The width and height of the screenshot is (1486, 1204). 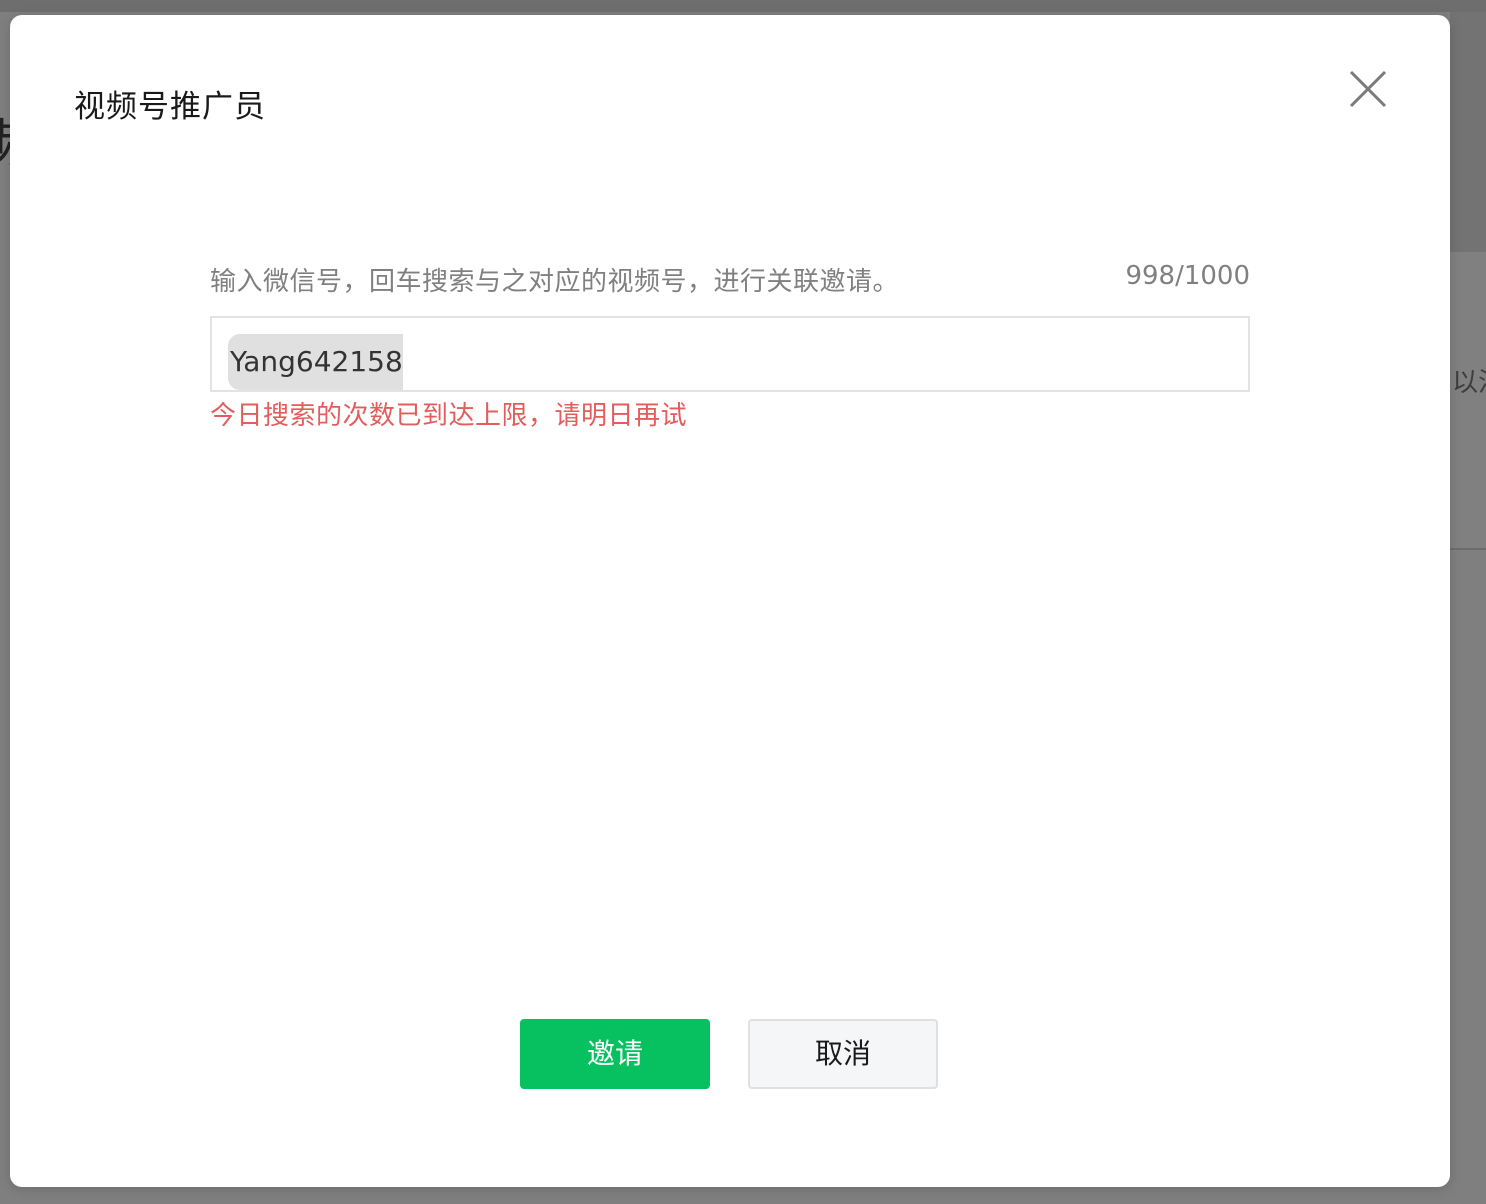 What do you see at coordinates (843, 1054) in the screenshot?
I see `cancel-button: 取消` at bounding box center [843, 1054].